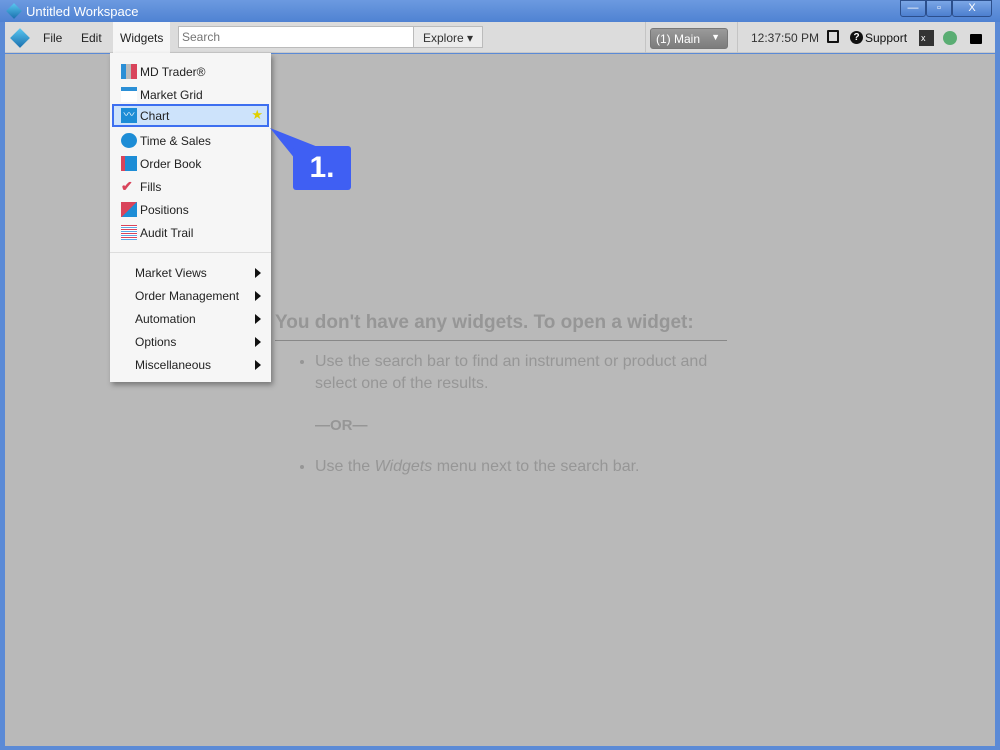  Describe the element at coordinates (500, 11) in the screenshot. I see `title-bar: Untitled Workspace — ▫ X` at that location.